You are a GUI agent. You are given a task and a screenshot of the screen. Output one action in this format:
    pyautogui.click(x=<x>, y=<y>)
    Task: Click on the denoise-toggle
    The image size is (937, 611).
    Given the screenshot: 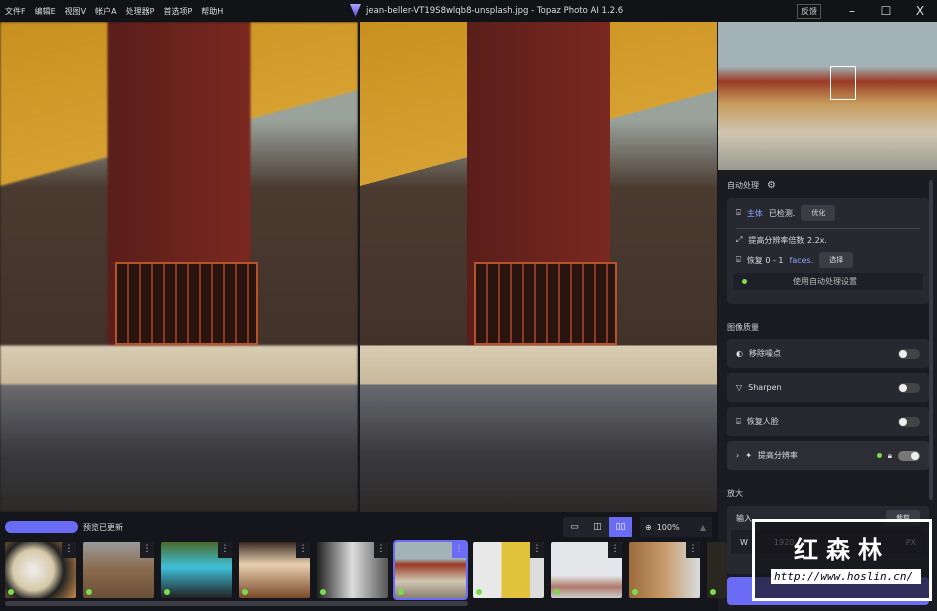 What is the action you would take?
    pyautogui.click(x=909, y=353)
    